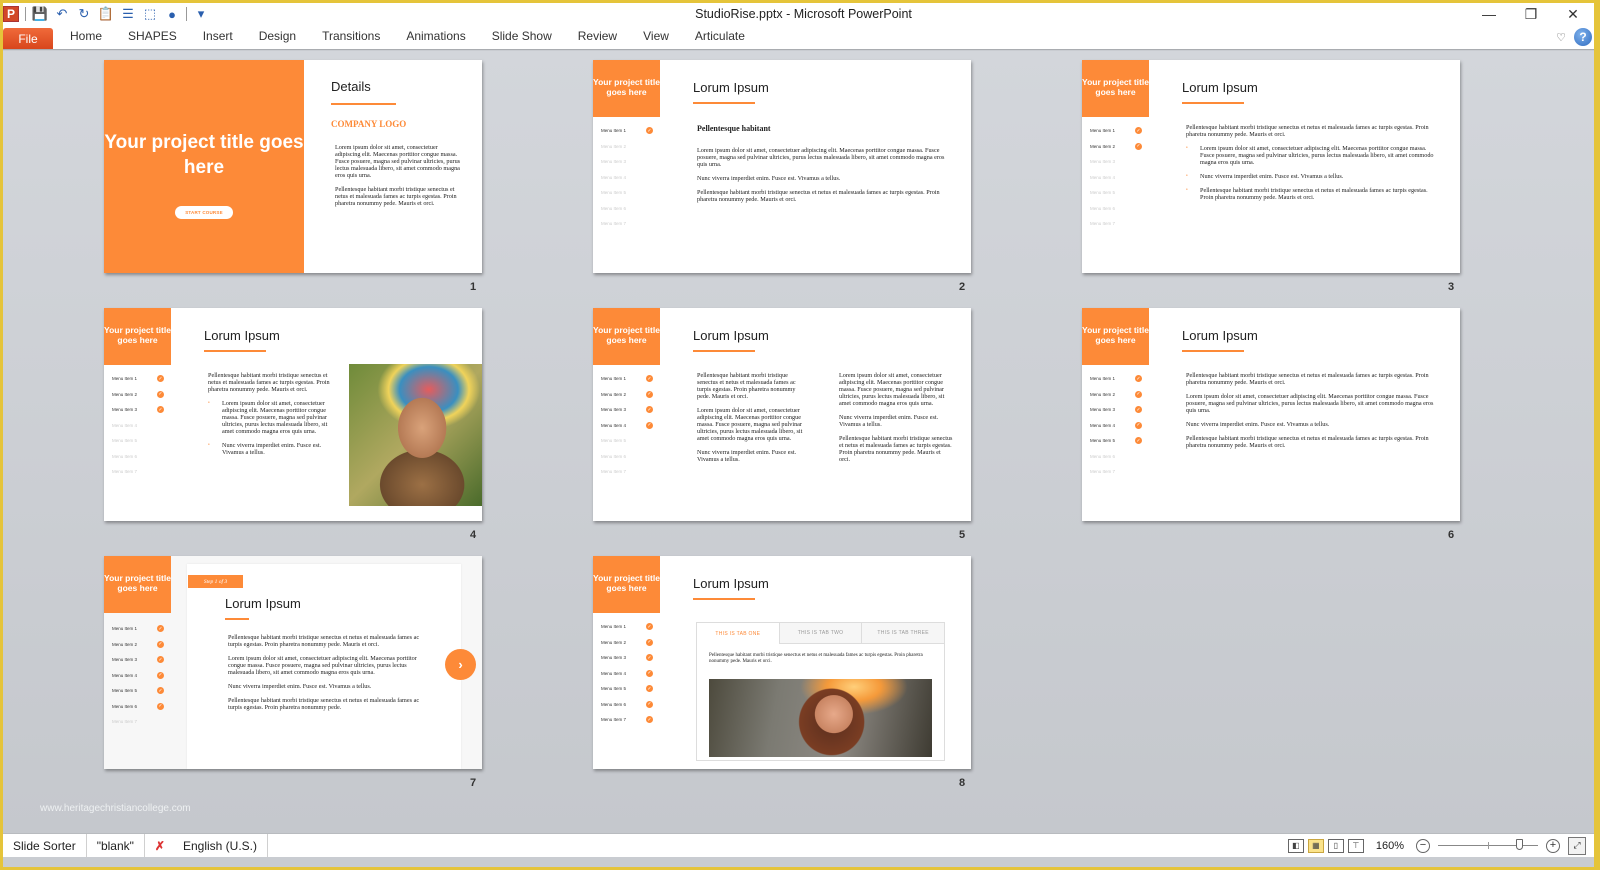  I want to click on tab-two: THIS IS TAB TWO, so click(820, 633).